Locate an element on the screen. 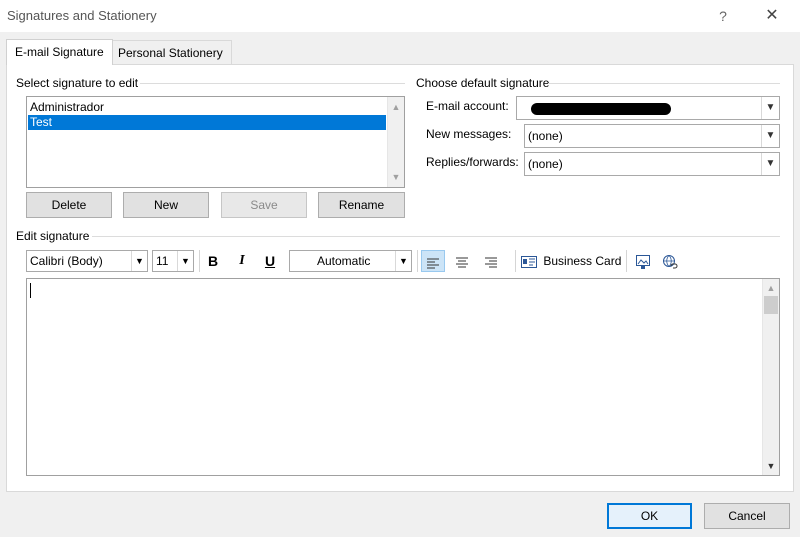 The image size is (800, 537). picture-icon is located at coordinates (643, 262).